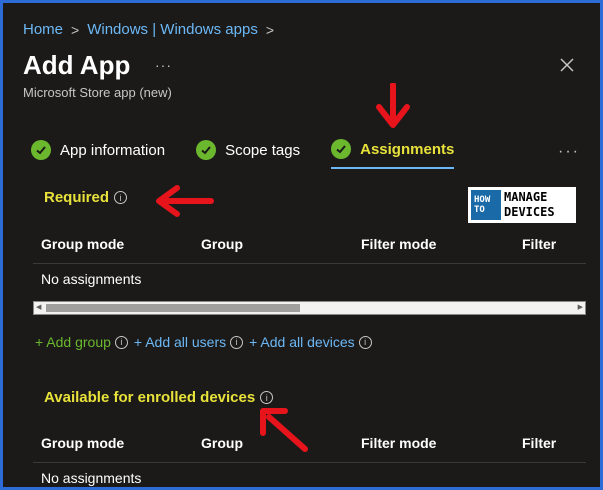 The height and width of the screenshot is (490, 603). Describe the element at coordinates (73, 342) in the screenshot. I see `add-group-link: + Add group` at that location.